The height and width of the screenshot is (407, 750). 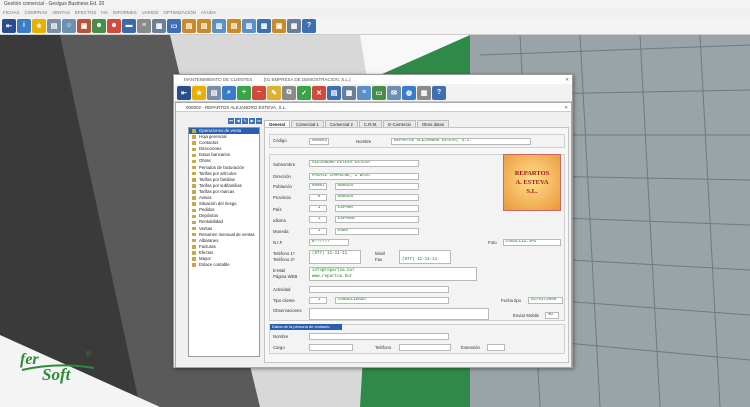 What do you see at coordinates (307, 123) in the screenshot?
I see `tab-comercial-1: Comercial 1` at bounding box center [307, 123].